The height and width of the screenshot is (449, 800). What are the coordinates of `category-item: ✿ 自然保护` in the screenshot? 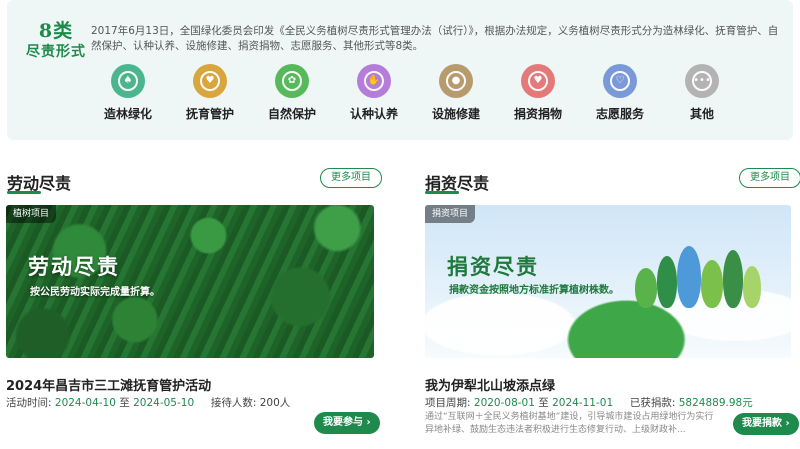 It's located at (292, 93).